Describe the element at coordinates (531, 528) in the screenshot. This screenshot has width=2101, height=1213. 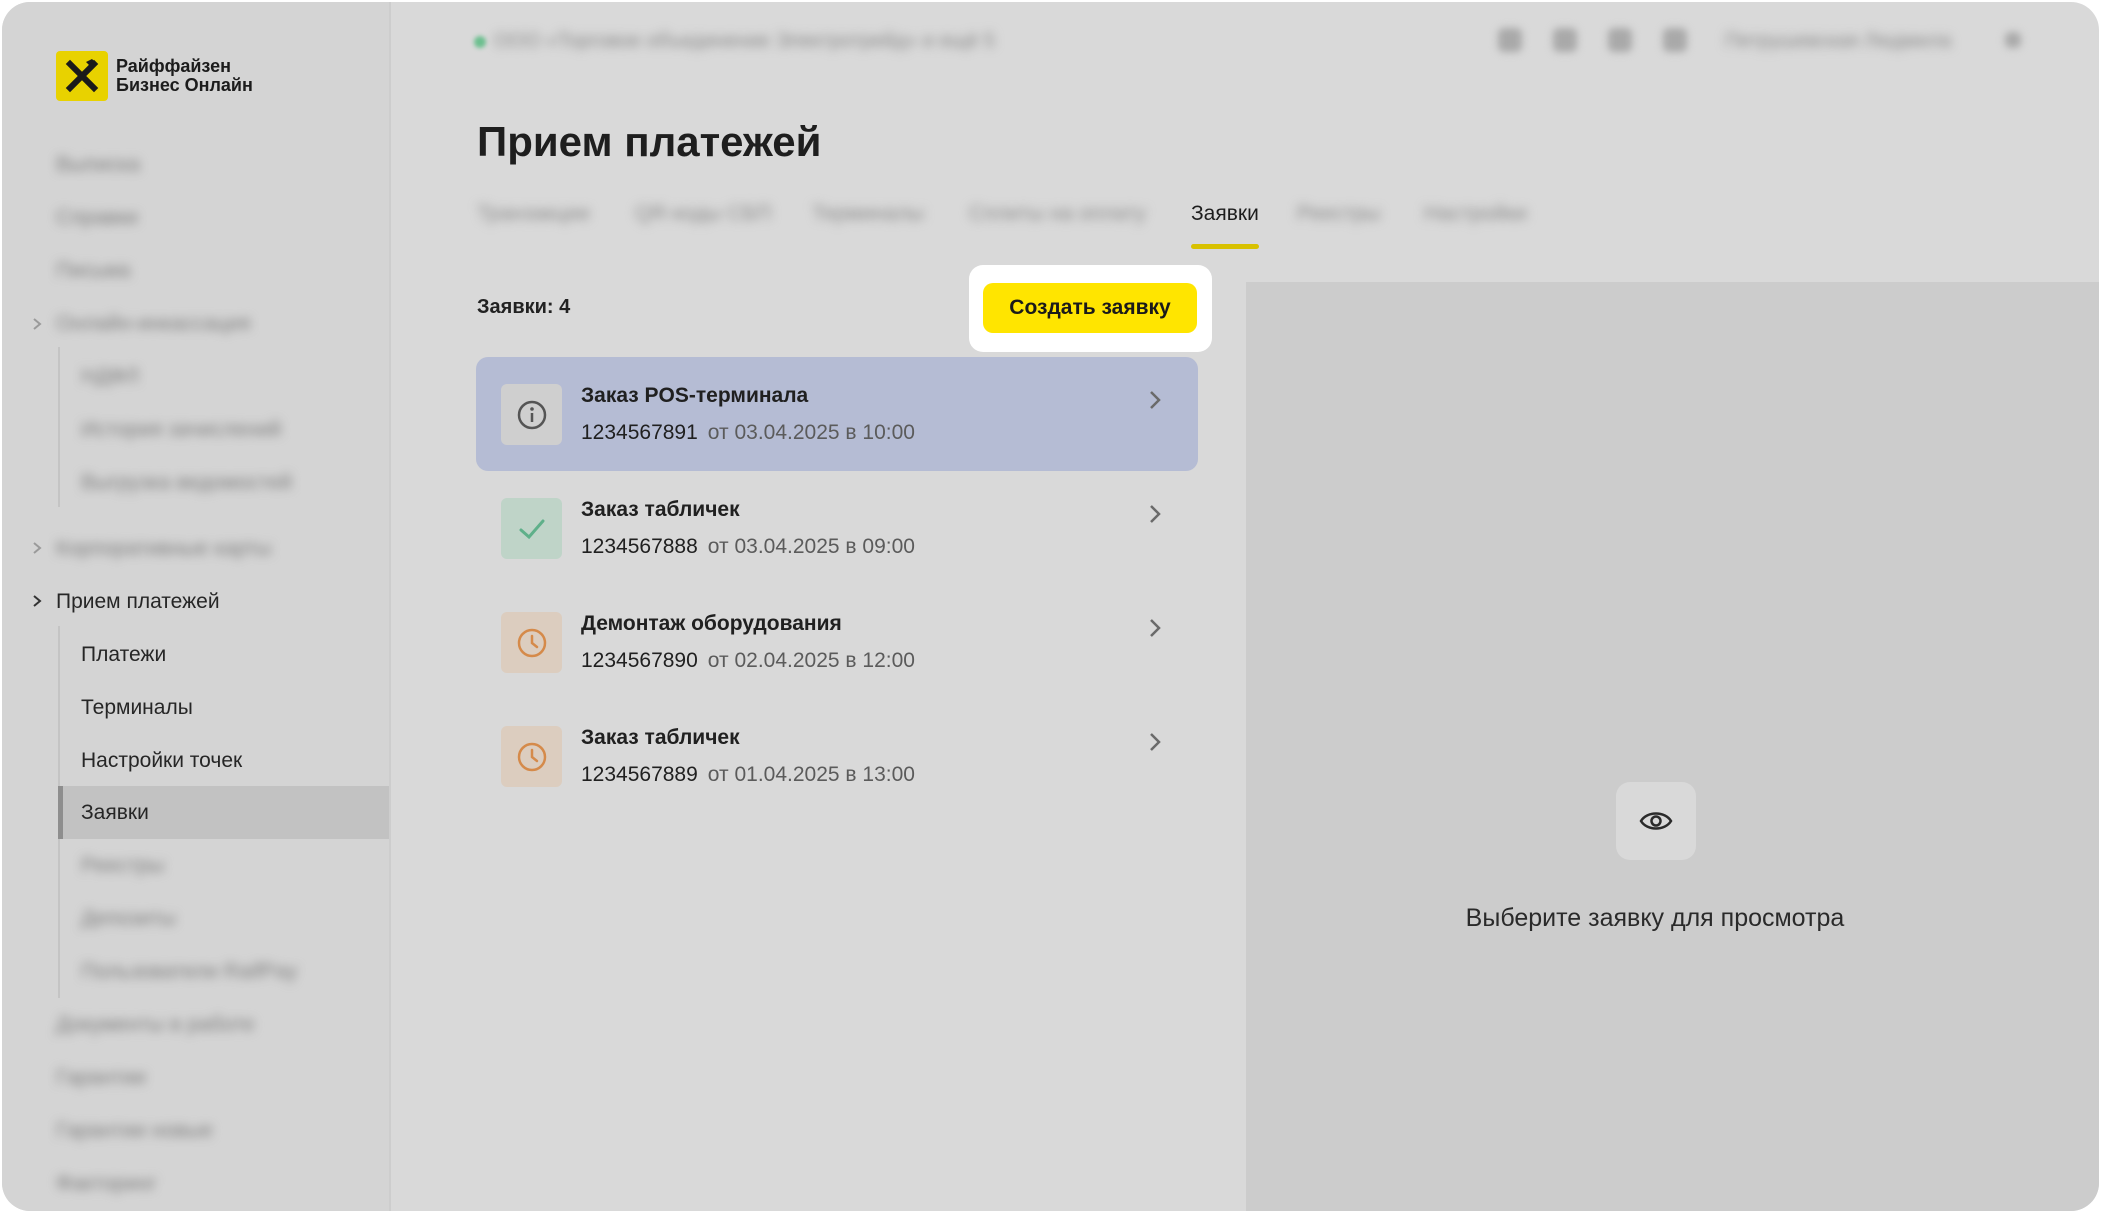
I see `check-icon` at that location.